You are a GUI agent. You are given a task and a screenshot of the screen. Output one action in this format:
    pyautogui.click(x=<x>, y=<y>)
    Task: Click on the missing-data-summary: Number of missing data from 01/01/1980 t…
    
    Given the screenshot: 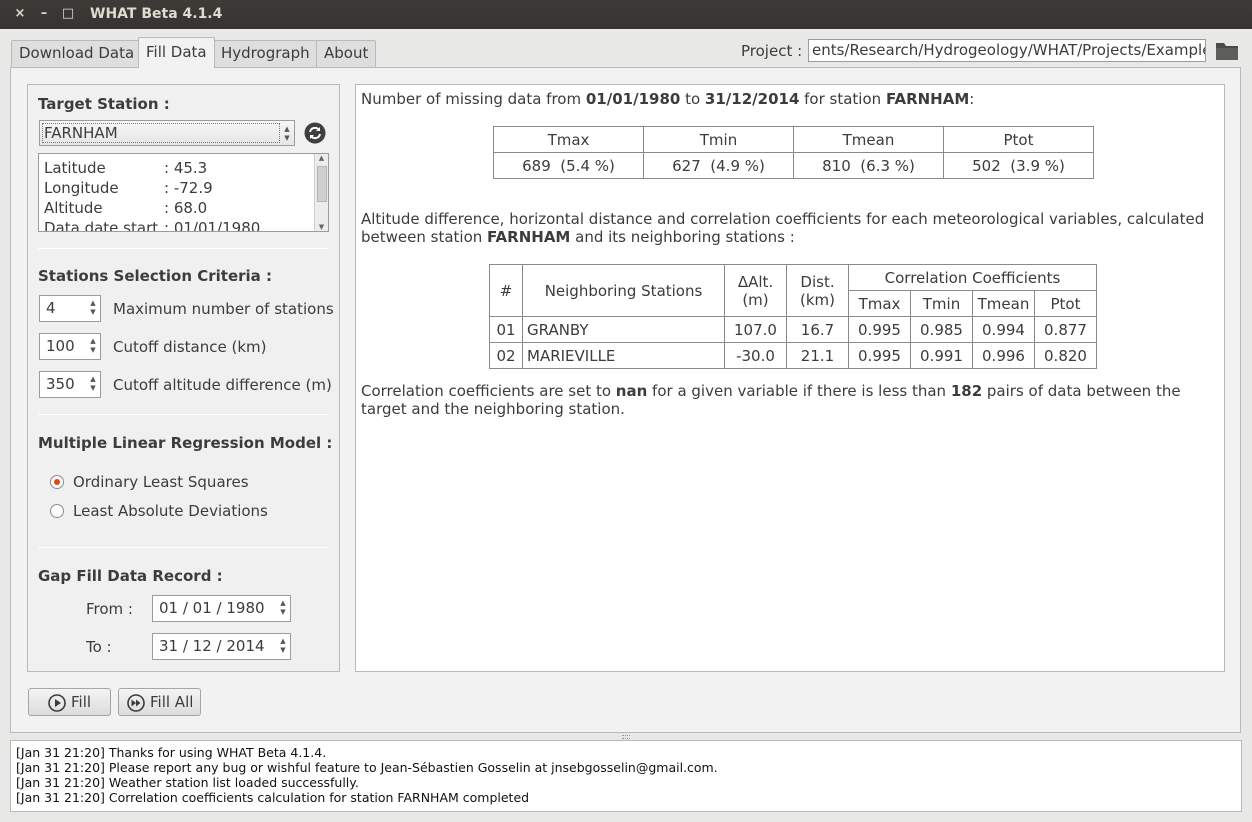 What is the action you would take?
    pyautogui.click(x=667, y=99)
    